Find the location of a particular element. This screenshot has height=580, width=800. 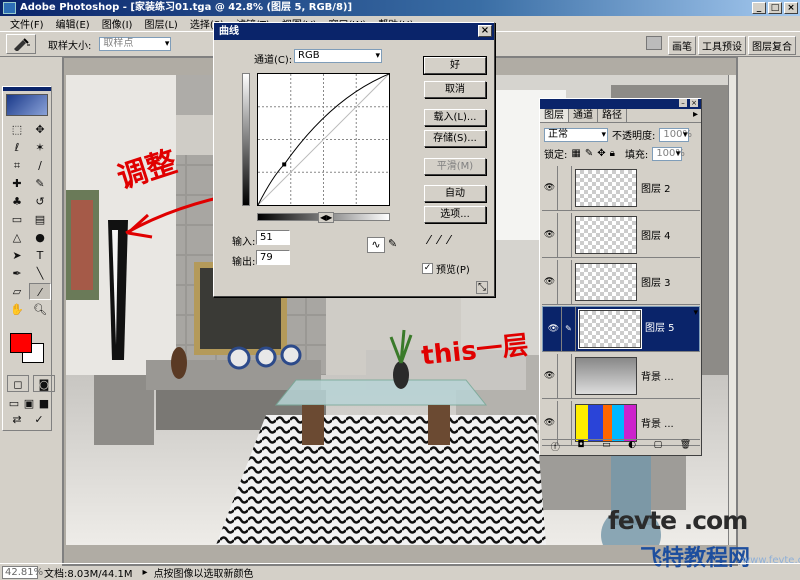

path-selection-tool-icon: ➤ is located at coordinates (17, 255).